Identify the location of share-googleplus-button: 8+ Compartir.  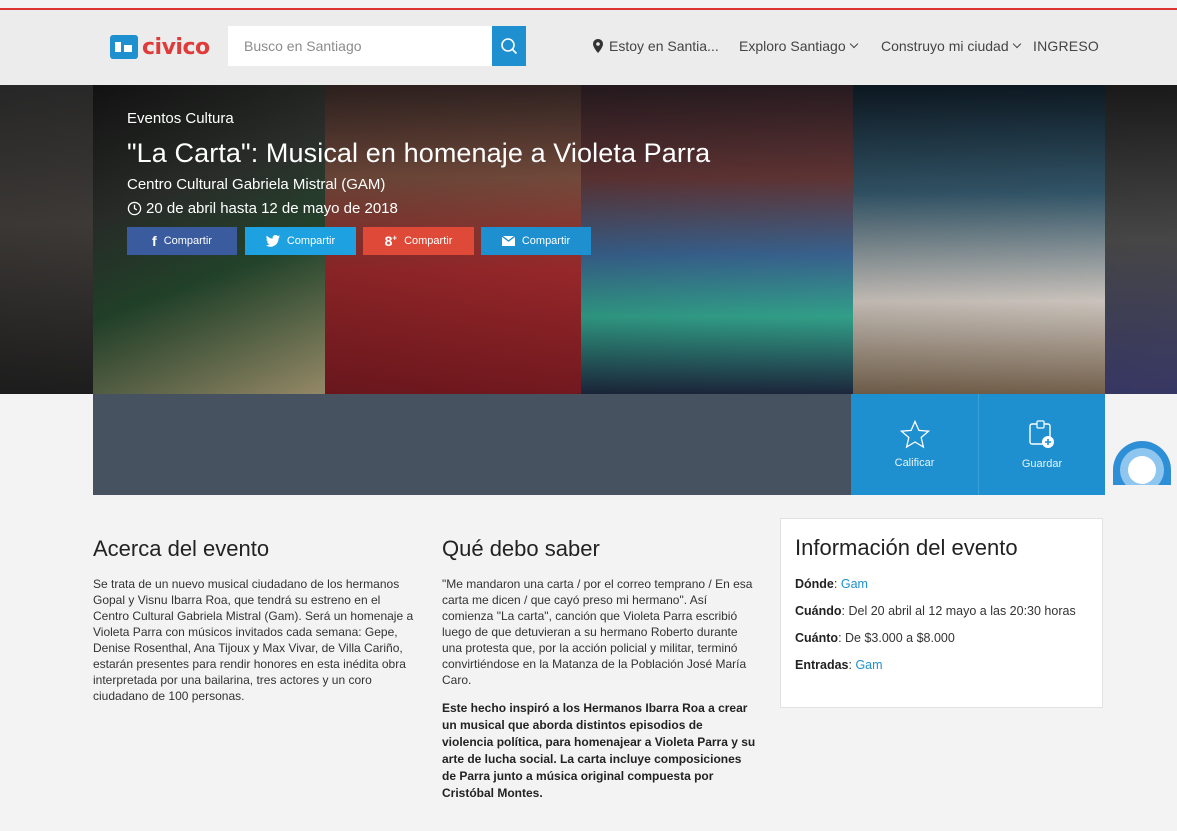
(418, 241).